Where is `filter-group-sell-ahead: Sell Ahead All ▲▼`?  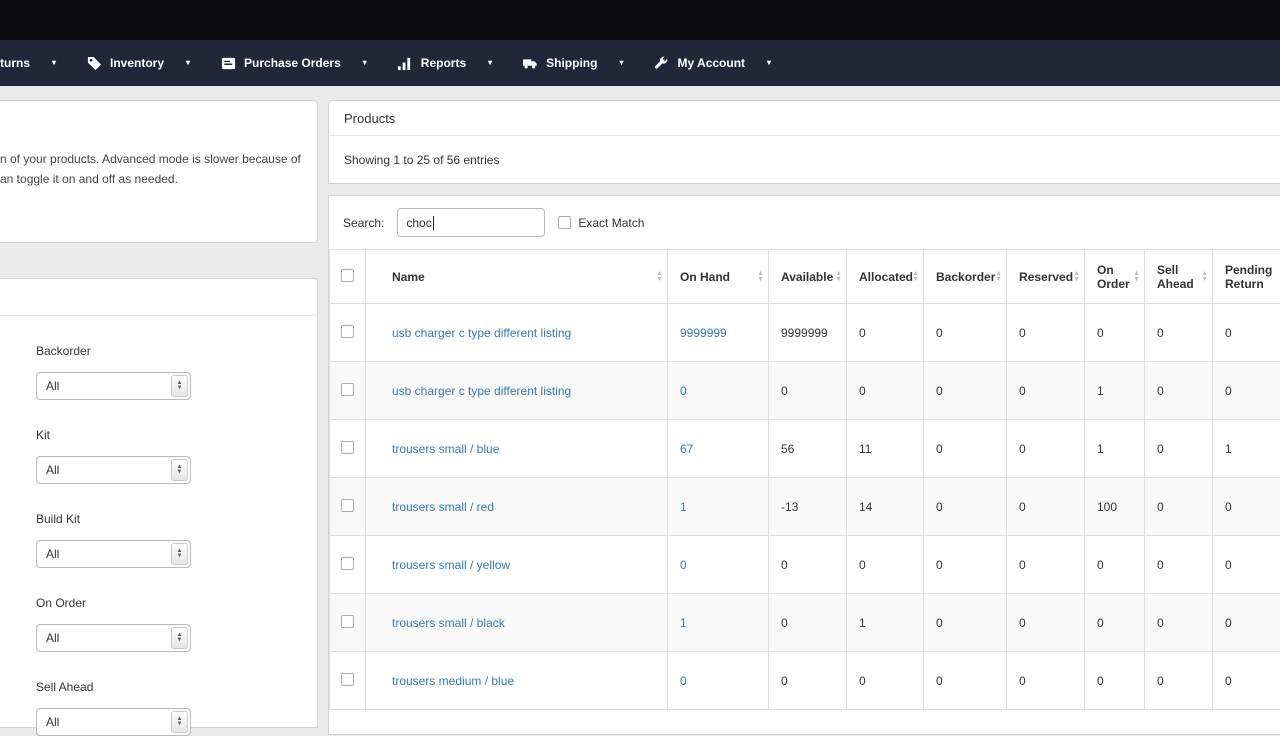
filter-group-sell-ahead: Sell Ahead All ▲▼ is located at coordinates (176, 708).